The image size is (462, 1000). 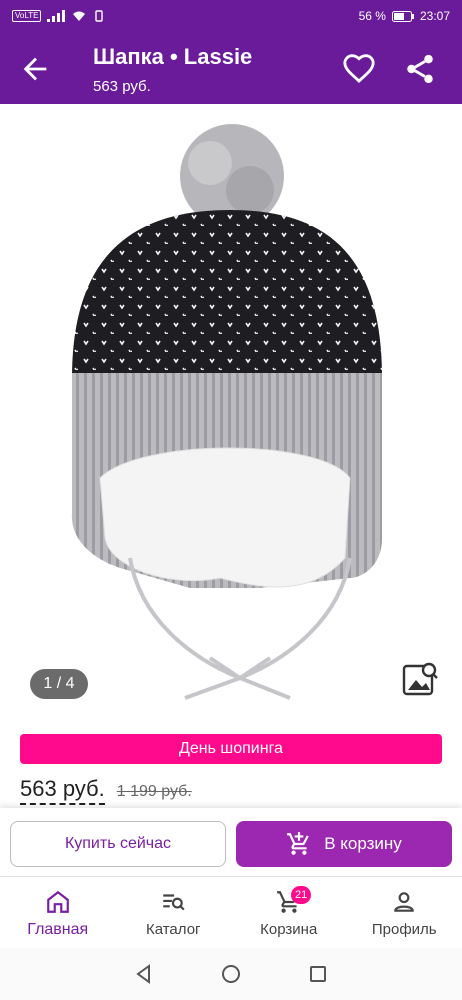 What do you see at coordinates (58, 929) in the screenshot?
I see `nav-label-home: Главная` at bounding box center [58, 929].